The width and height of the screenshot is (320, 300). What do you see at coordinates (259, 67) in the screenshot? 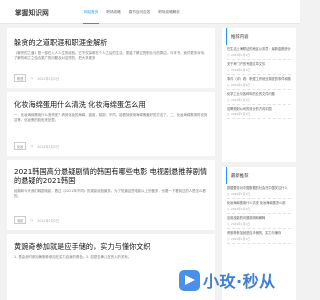
I see `list-item: 关于考门户的专题文章文件 ◷ 2024年1月2日` at bounding box center [259, 67].